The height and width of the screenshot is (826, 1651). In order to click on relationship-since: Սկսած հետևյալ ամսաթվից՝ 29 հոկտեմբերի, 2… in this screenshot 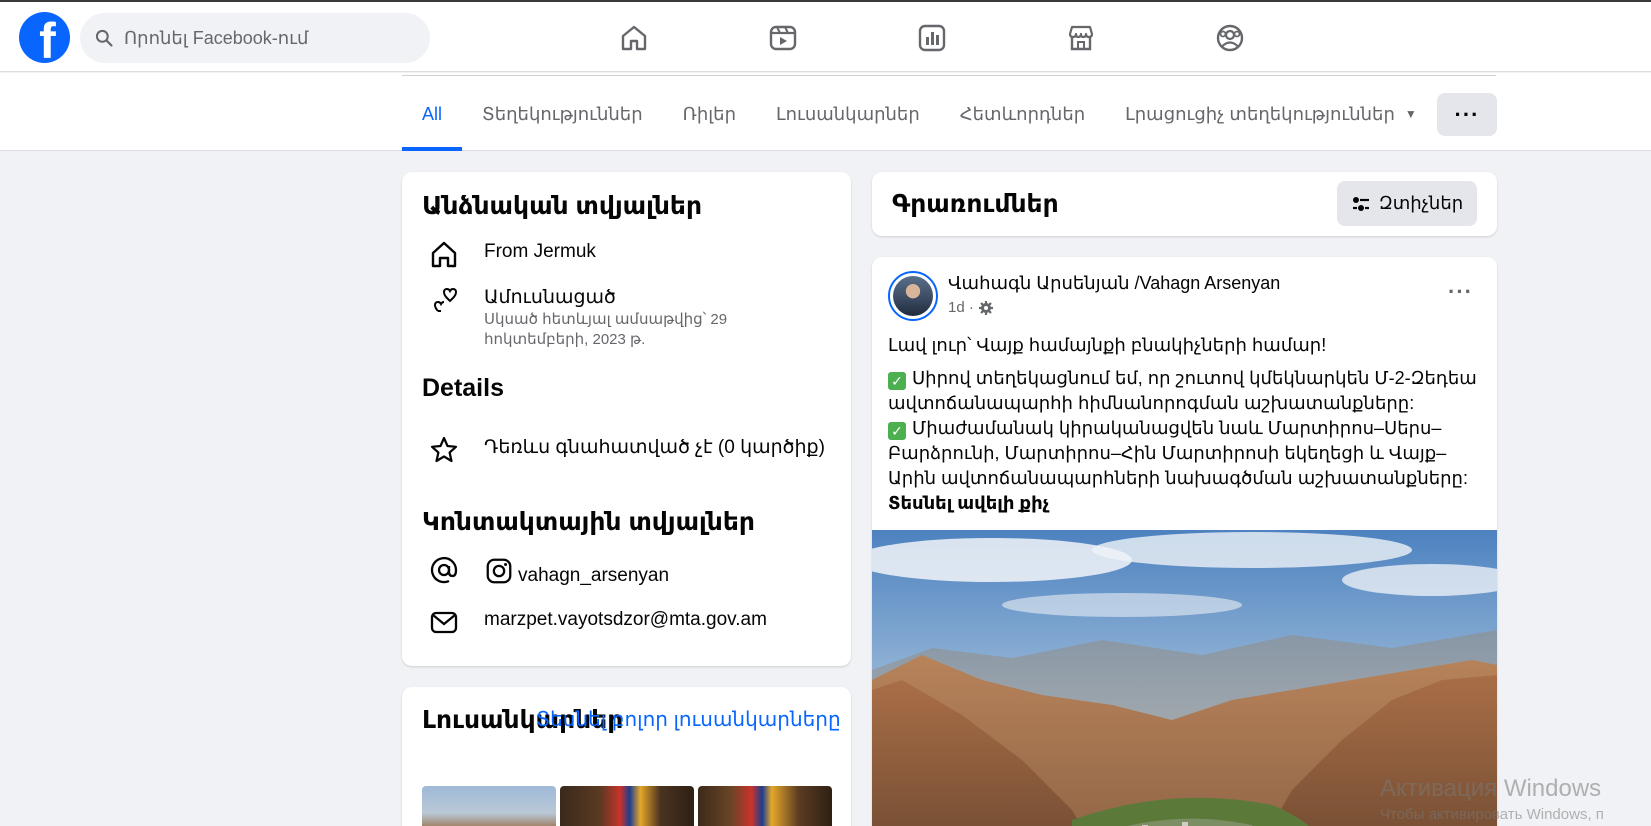, I will do `click(606, 329)`.